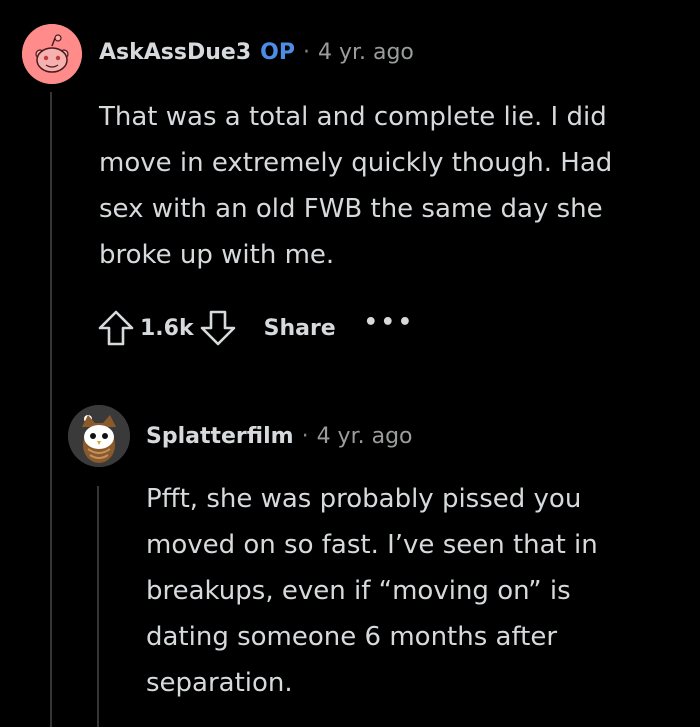  I want to click on comment-line: separation., so click(219, 683).